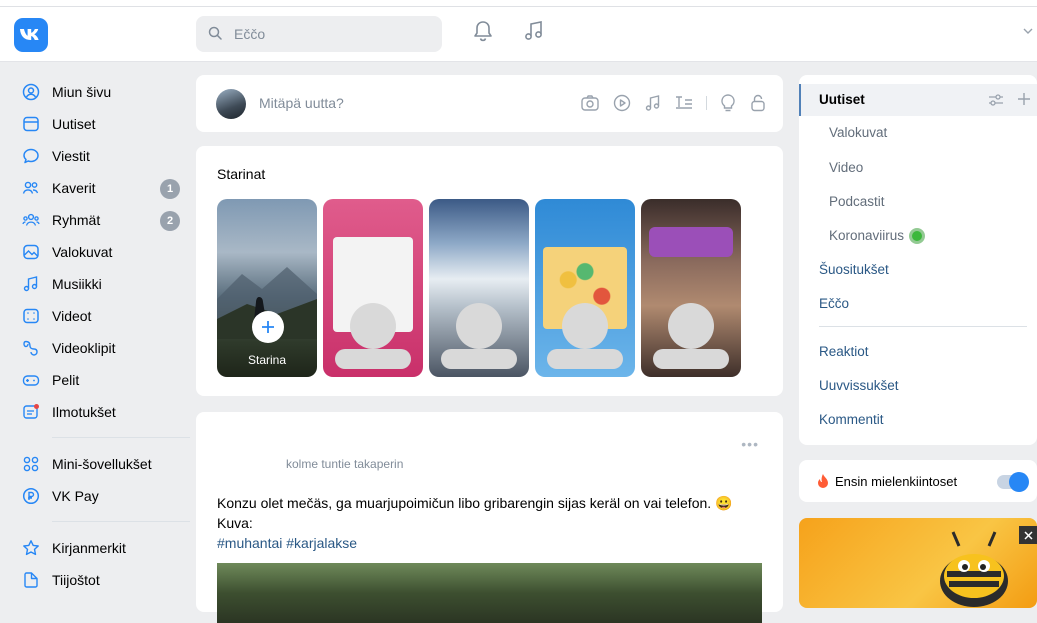  What do you see at coordinates (99, 316) in the screenshot?
I see `sidebar-item-videos: Videot` at bounding box center [99, 316].